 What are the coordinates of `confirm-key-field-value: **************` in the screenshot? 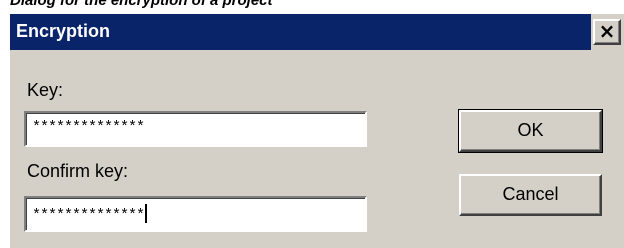 It's located at (90, 214).